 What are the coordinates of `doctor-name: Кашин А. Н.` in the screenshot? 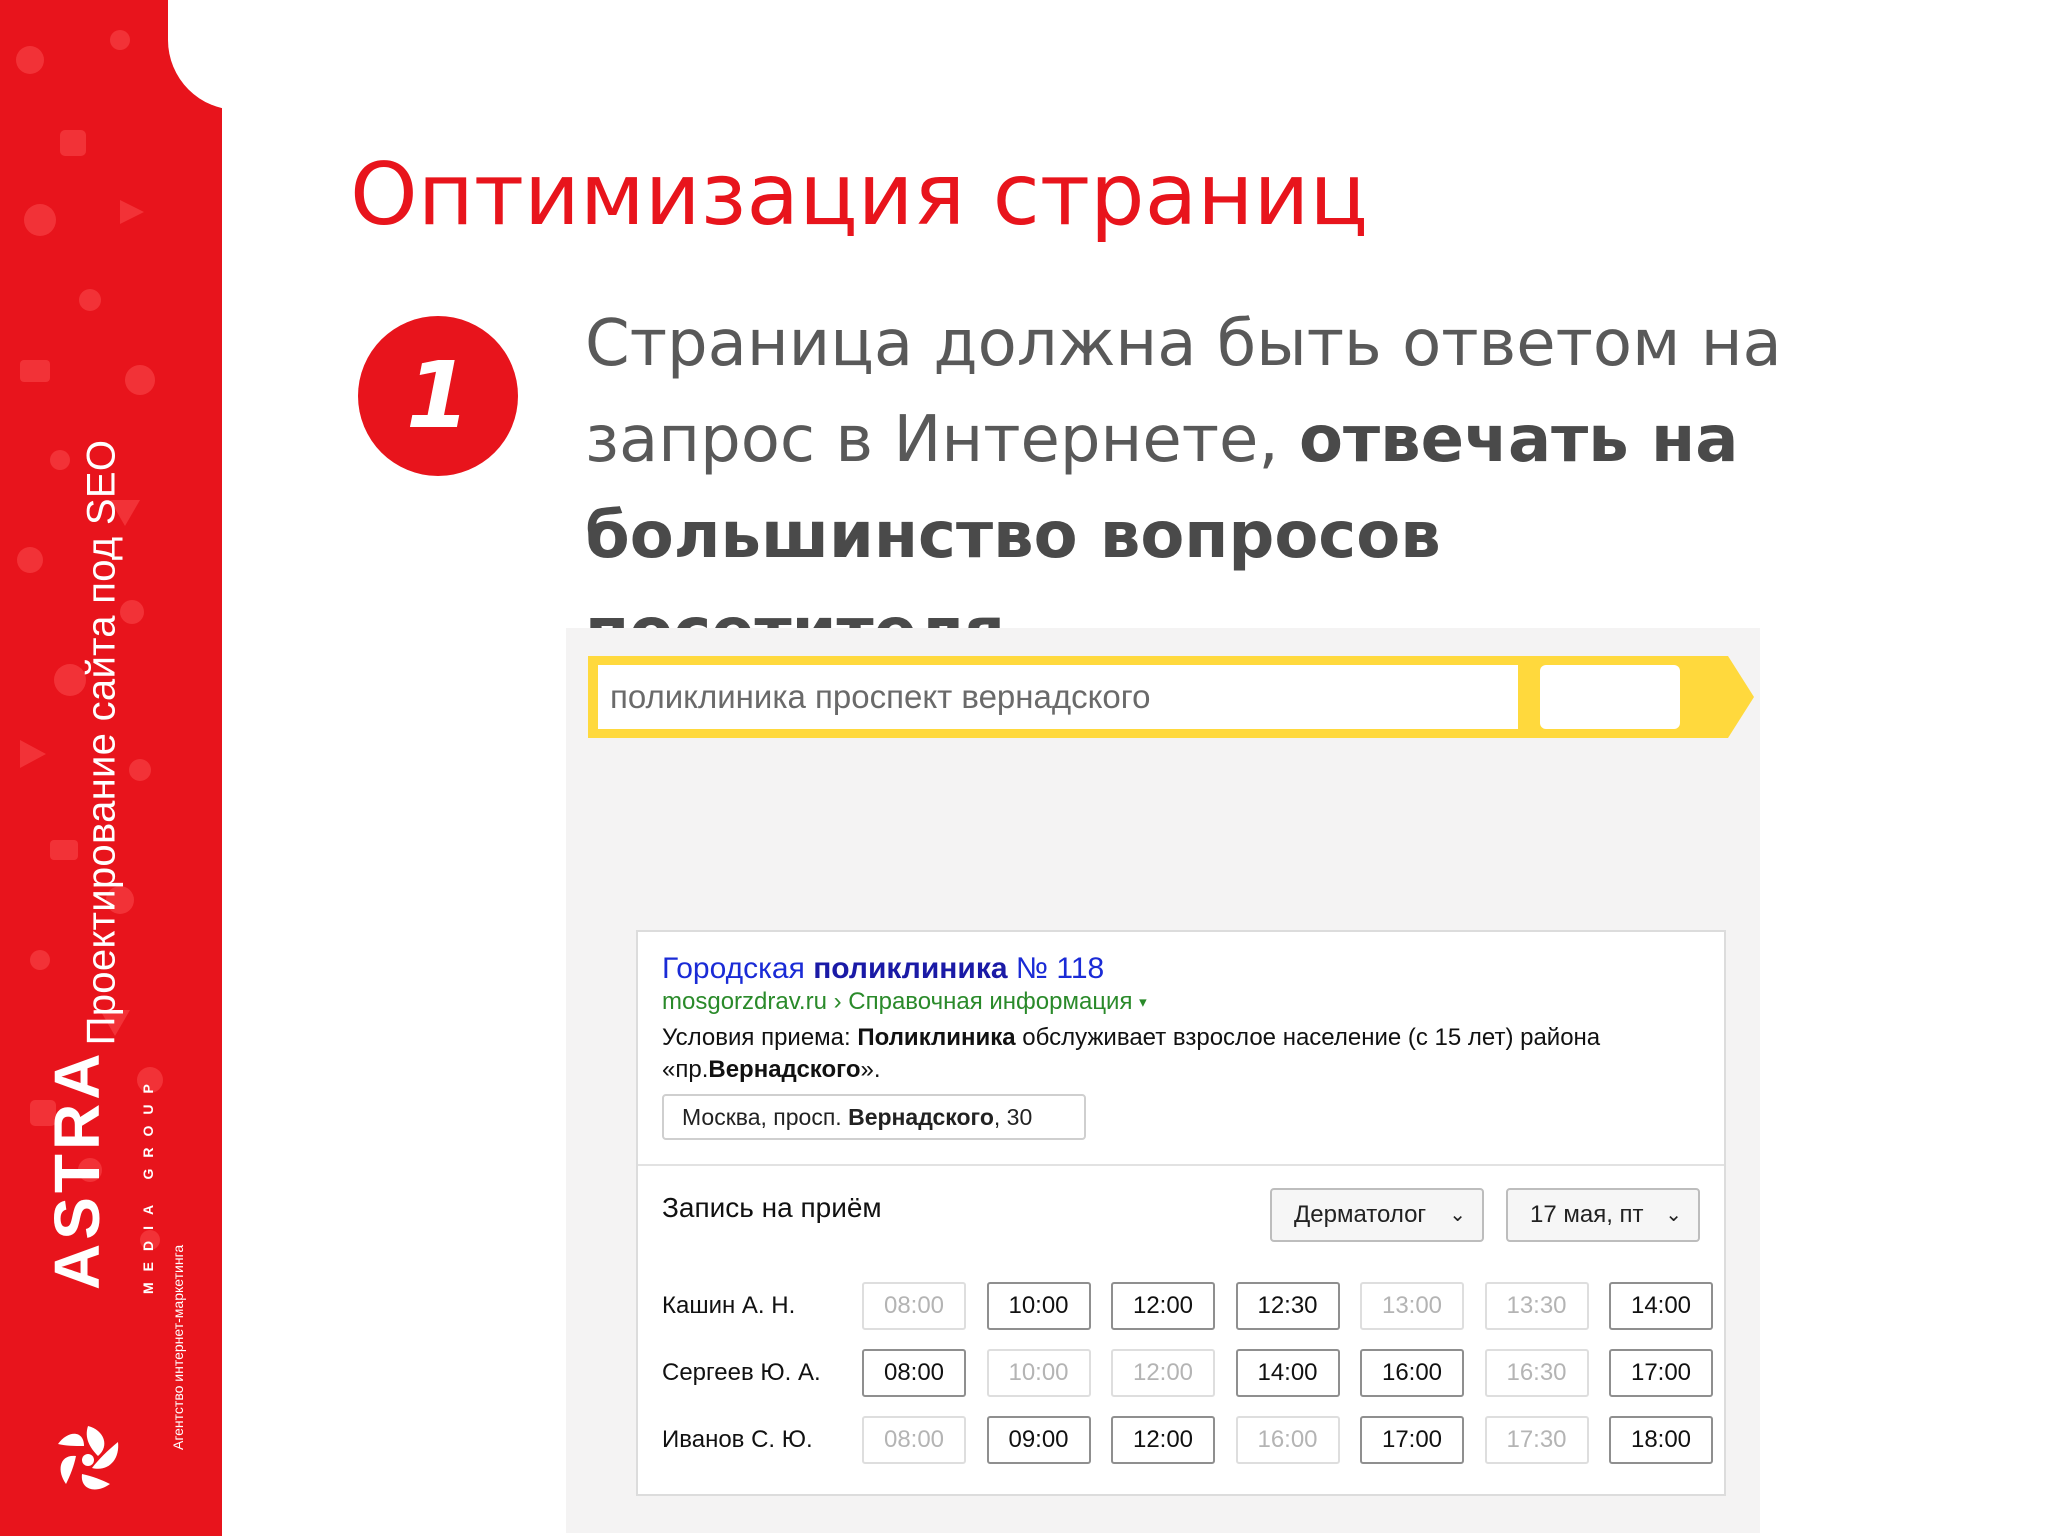 It's located at (729, 1305).